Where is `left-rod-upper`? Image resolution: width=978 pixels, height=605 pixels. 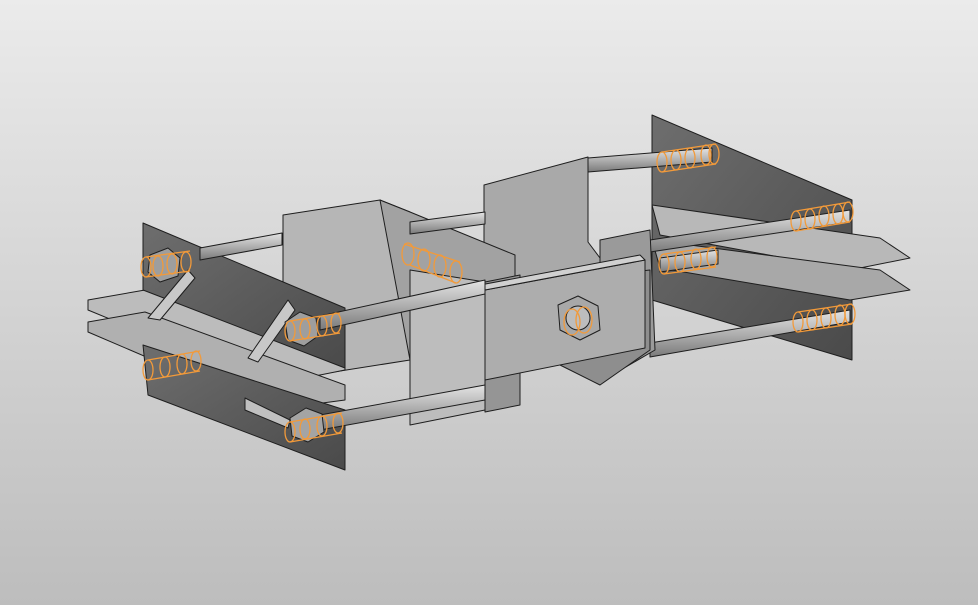 left-rod-upper is located at coordinates (241, 246).